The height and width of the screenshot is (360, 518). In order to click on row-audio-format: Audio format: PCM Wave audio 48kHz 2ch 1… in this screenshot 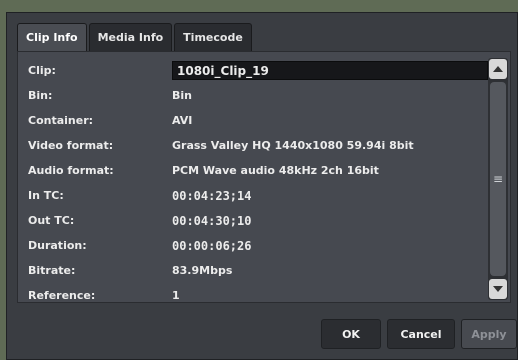, I will do `click(257, 170)`.